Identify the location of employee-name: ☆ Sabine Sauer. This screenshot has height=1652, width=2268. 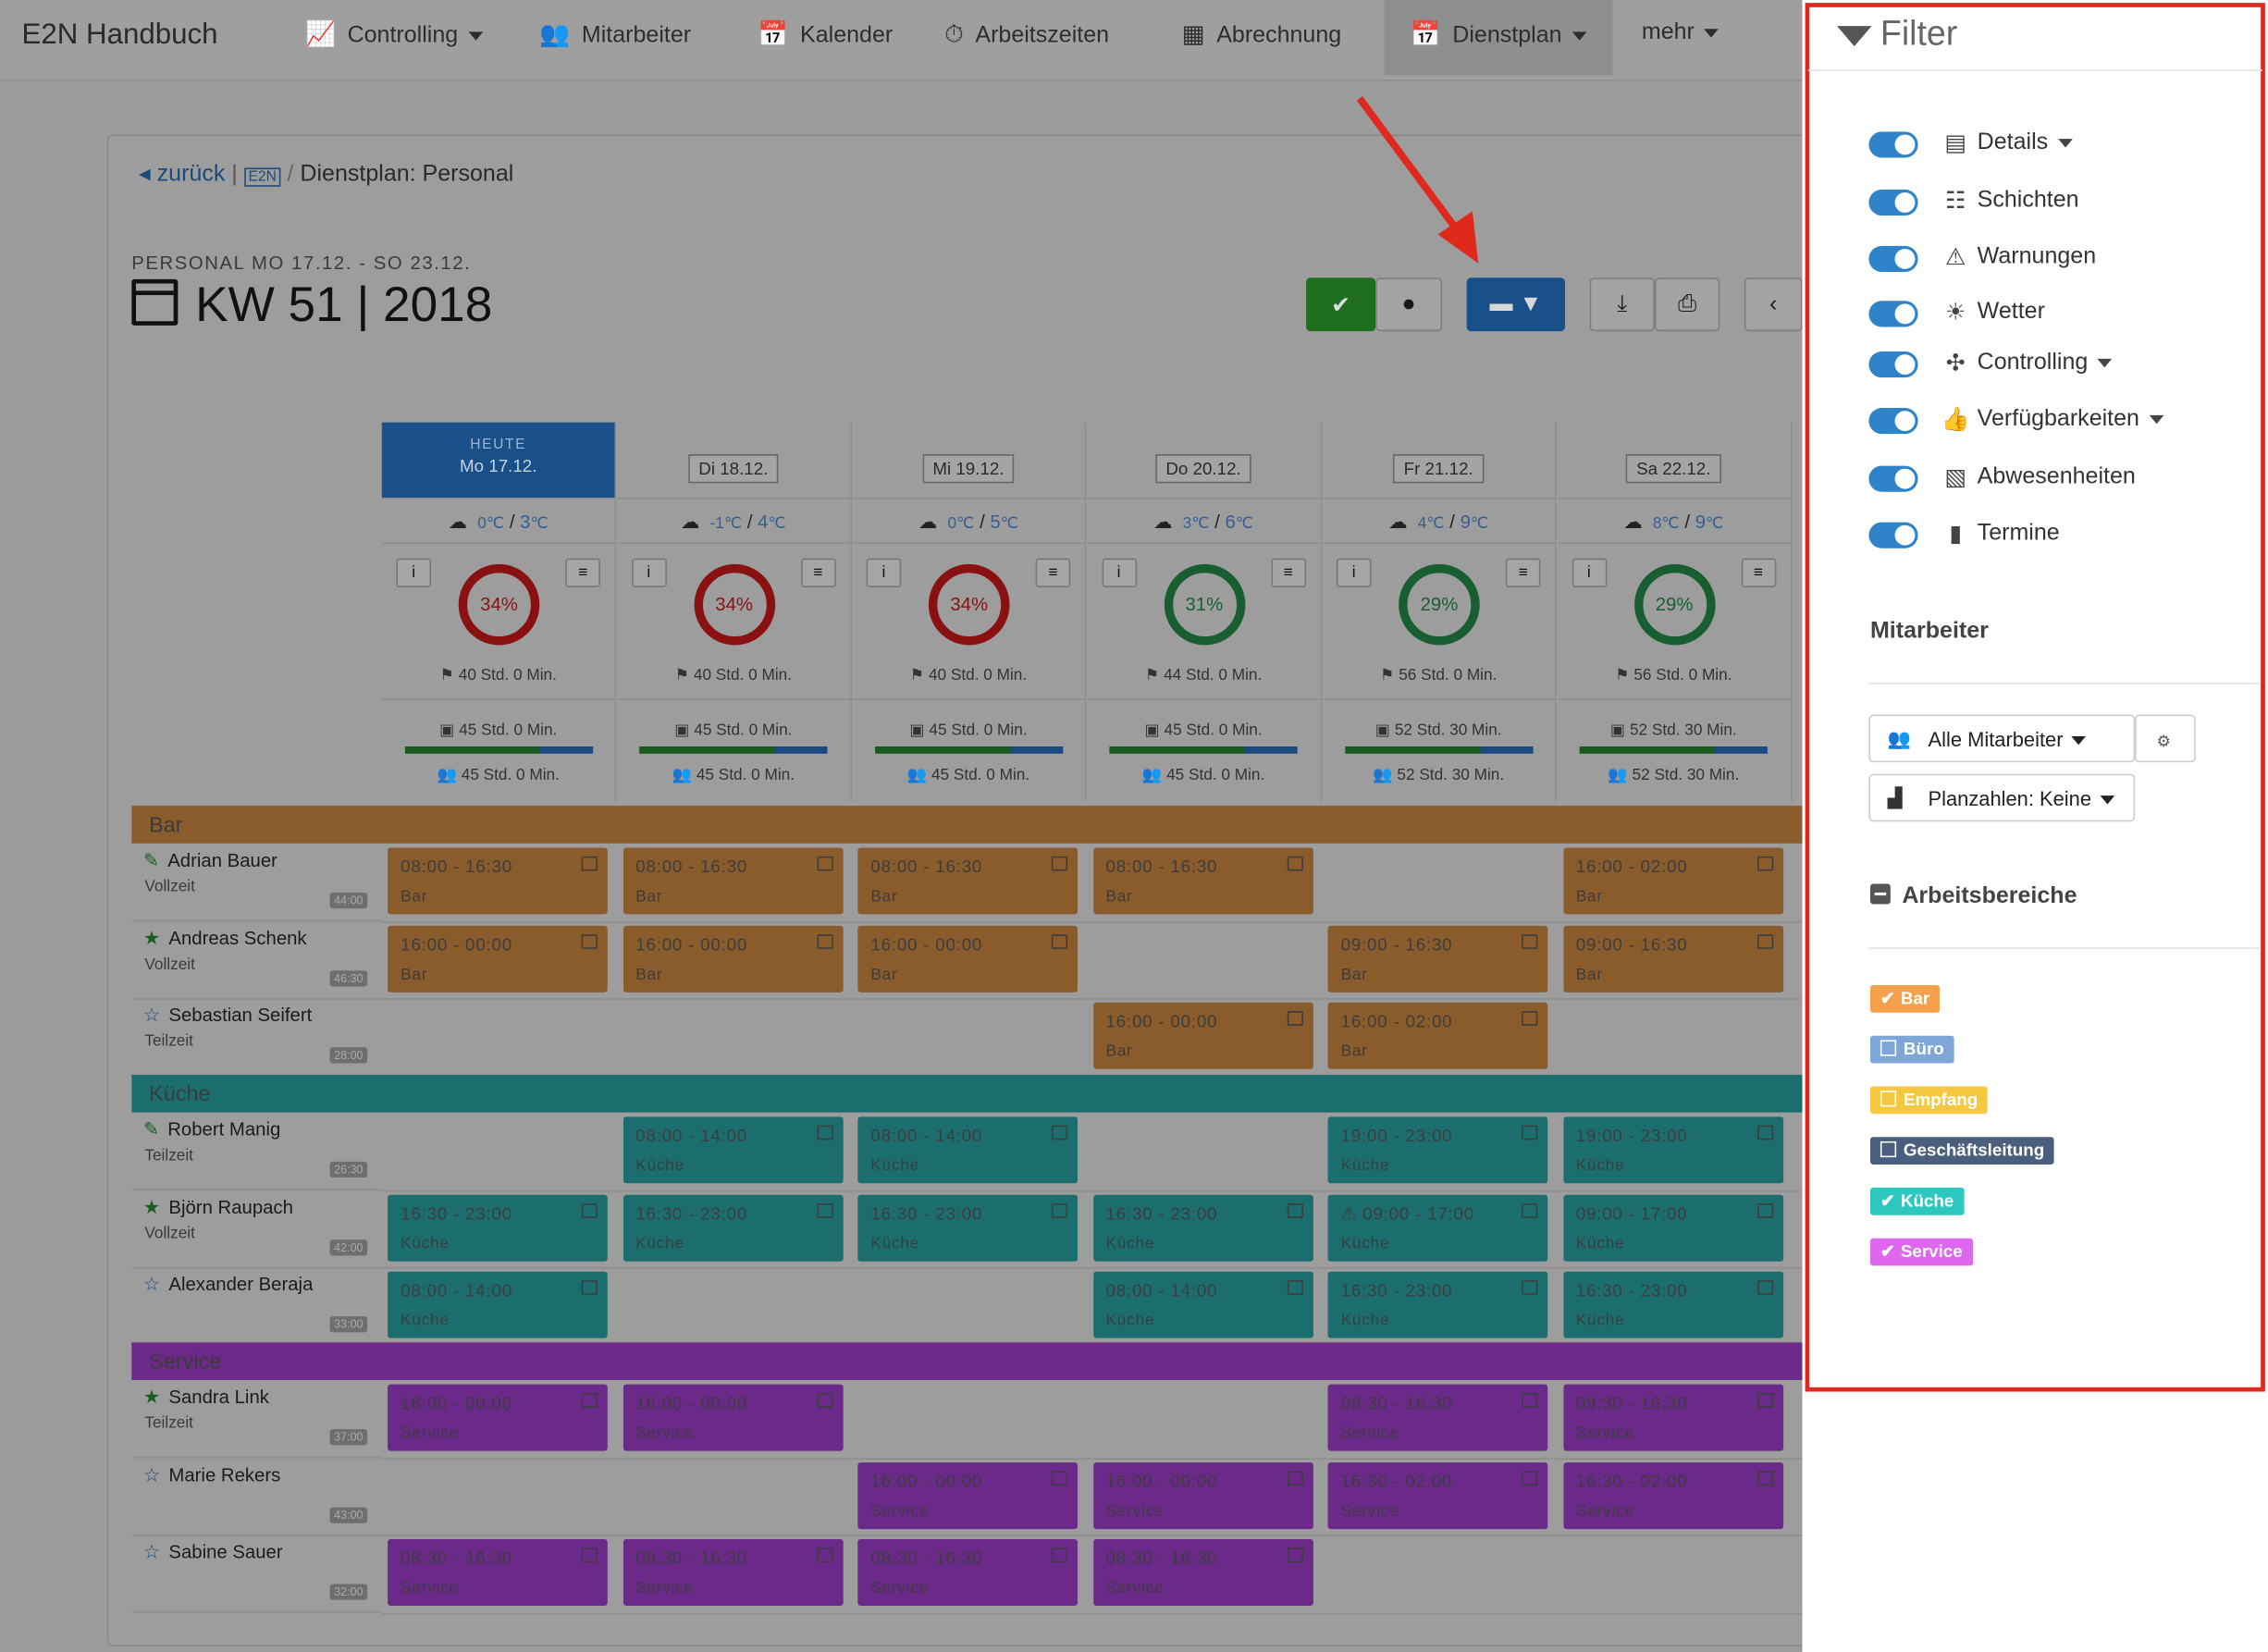
(213, 1552).